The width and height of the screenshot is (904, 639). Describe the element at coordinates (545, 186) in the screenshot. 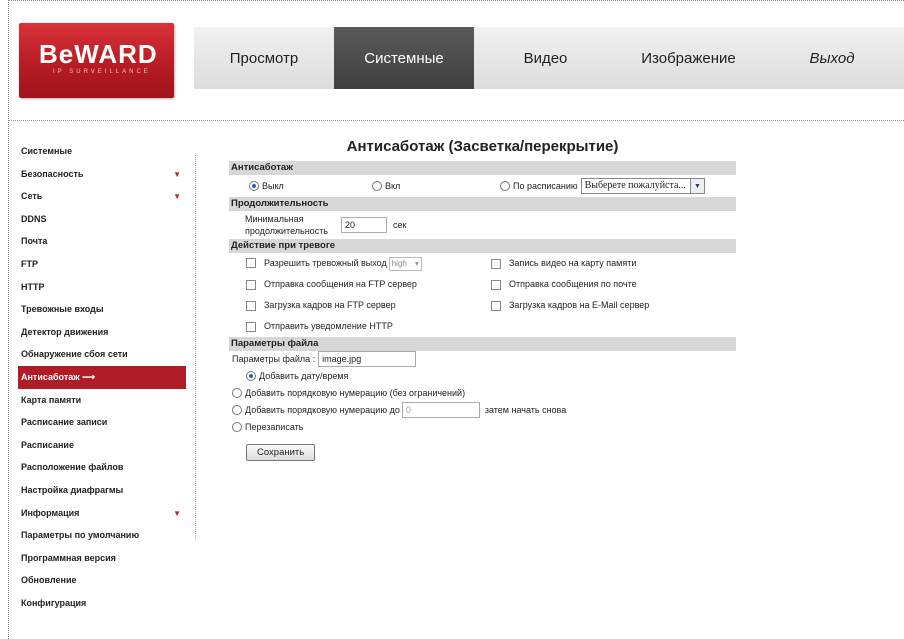

I see `radio-schedule-label: По расписанию` at that location.